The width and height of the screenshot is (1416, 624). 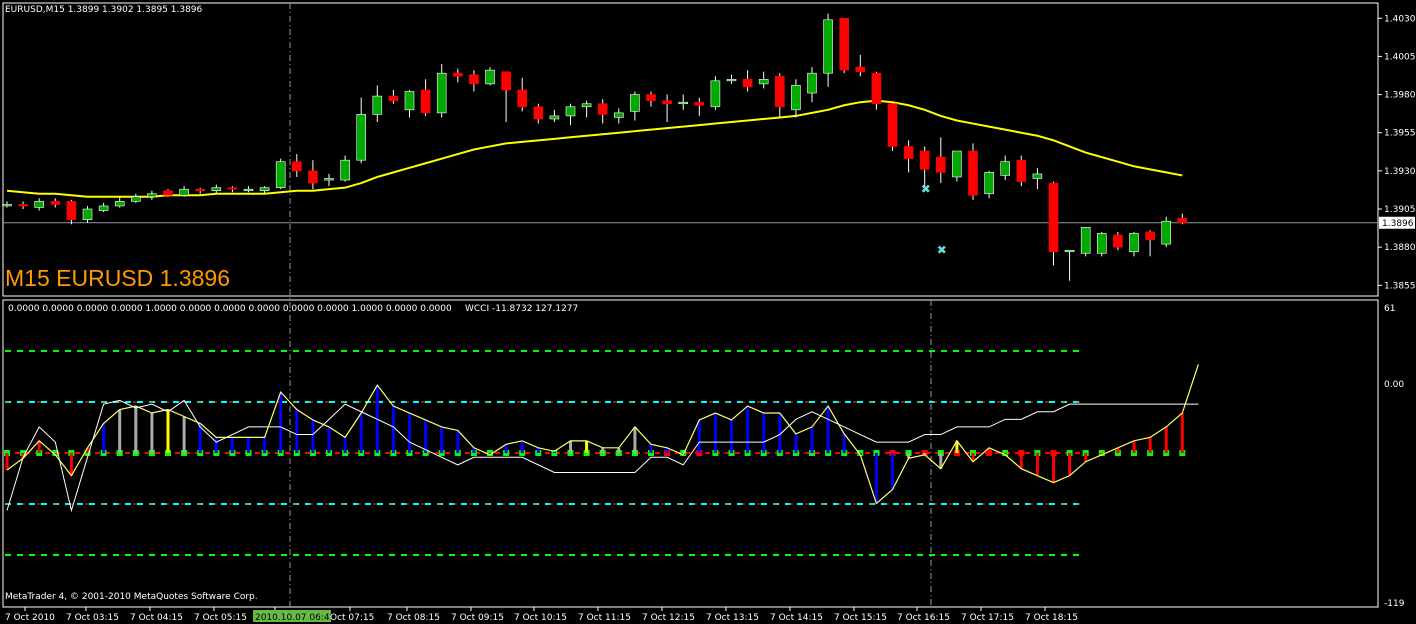 What do you see at coordinates (1400, 210) in the screenshot?
I see `price-tick-label: 1.3905` at bounding box center [1400, 210].